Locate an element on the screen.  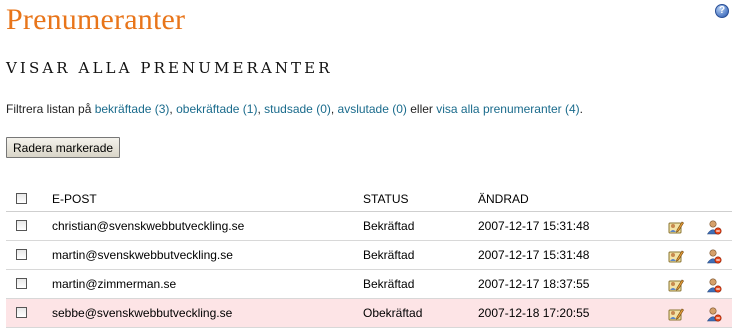
filter-confirmed-link: bekräftade (3) is located at coordinates (132, 109).